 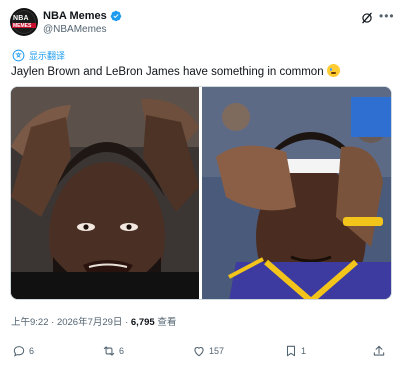 What do you see at coordinates (291, 351) in the screenshot?
I see `bookmark-icon` at bounding box center [291, 351].